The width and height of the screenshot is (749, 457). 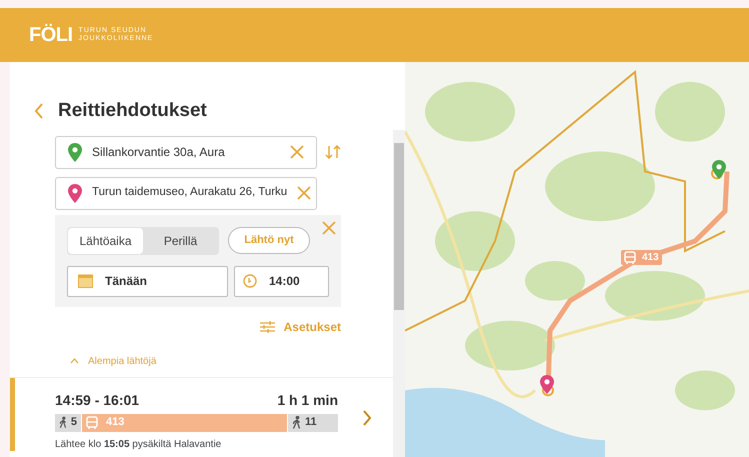 I want to click on walk-minutes: 5, so click(x=73, y=422).